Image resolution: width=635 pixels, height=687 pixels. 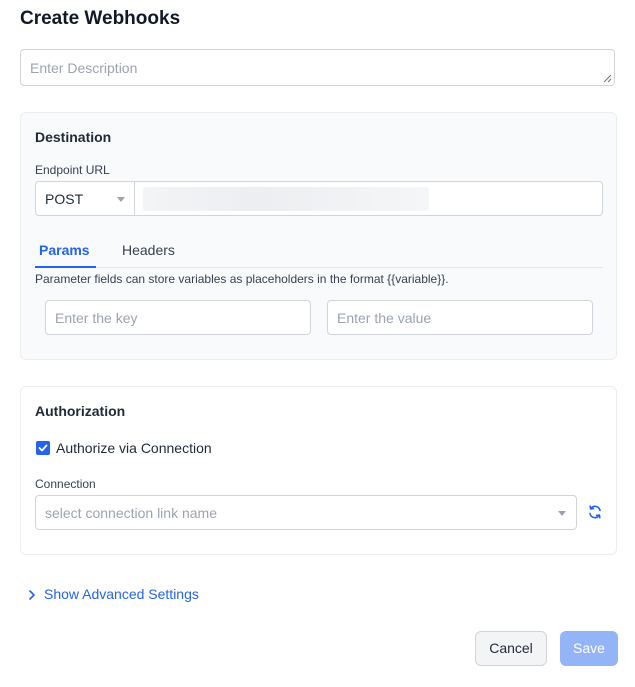 What do you see at coordinates (84, 68) in the screenshot?
I see `description-placeholder: Enter Description` at bounding box center [84, 68].